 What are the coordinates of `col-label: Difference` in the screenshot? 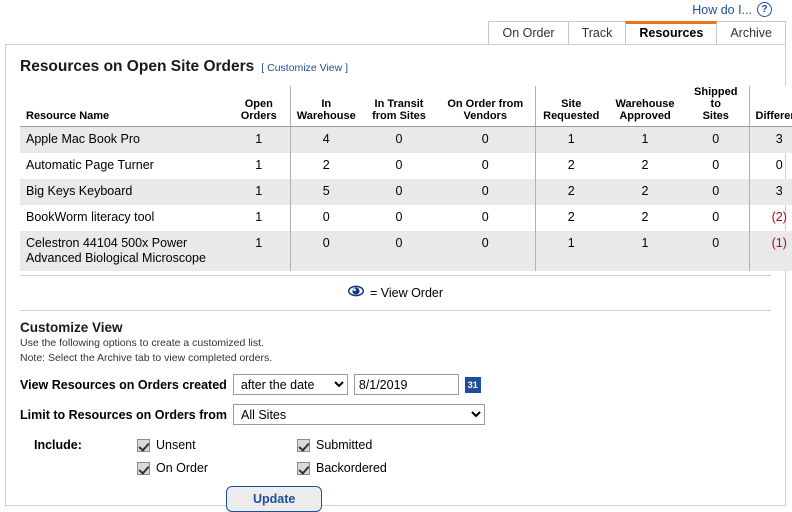 It's located at (773, 116).